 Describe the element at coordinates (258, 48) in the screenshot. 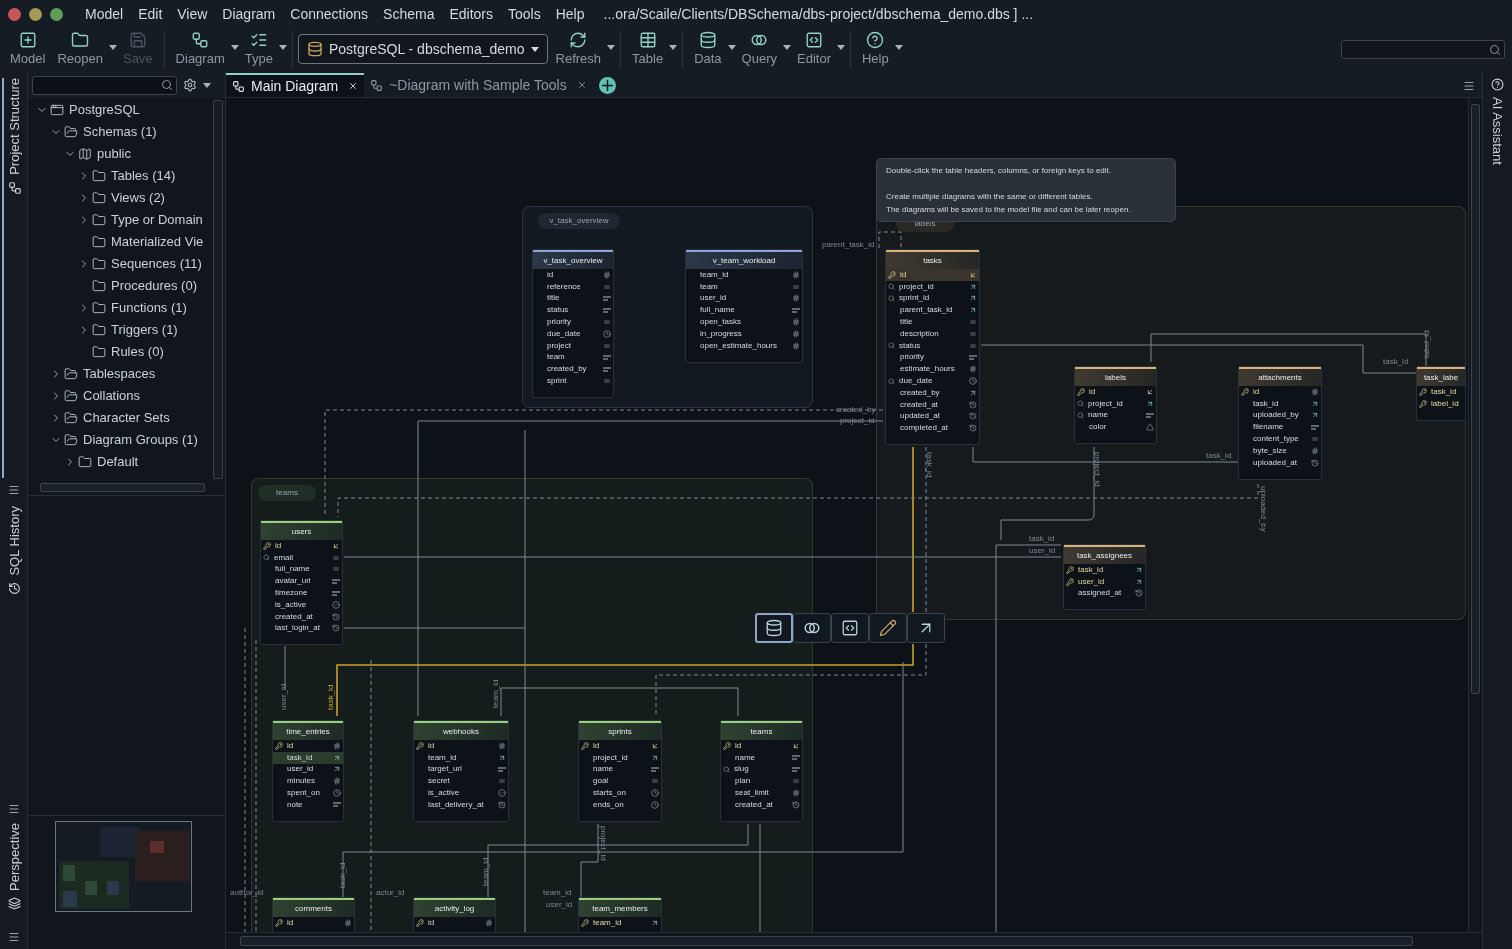

I see `toolbar-button: Type` at that location.